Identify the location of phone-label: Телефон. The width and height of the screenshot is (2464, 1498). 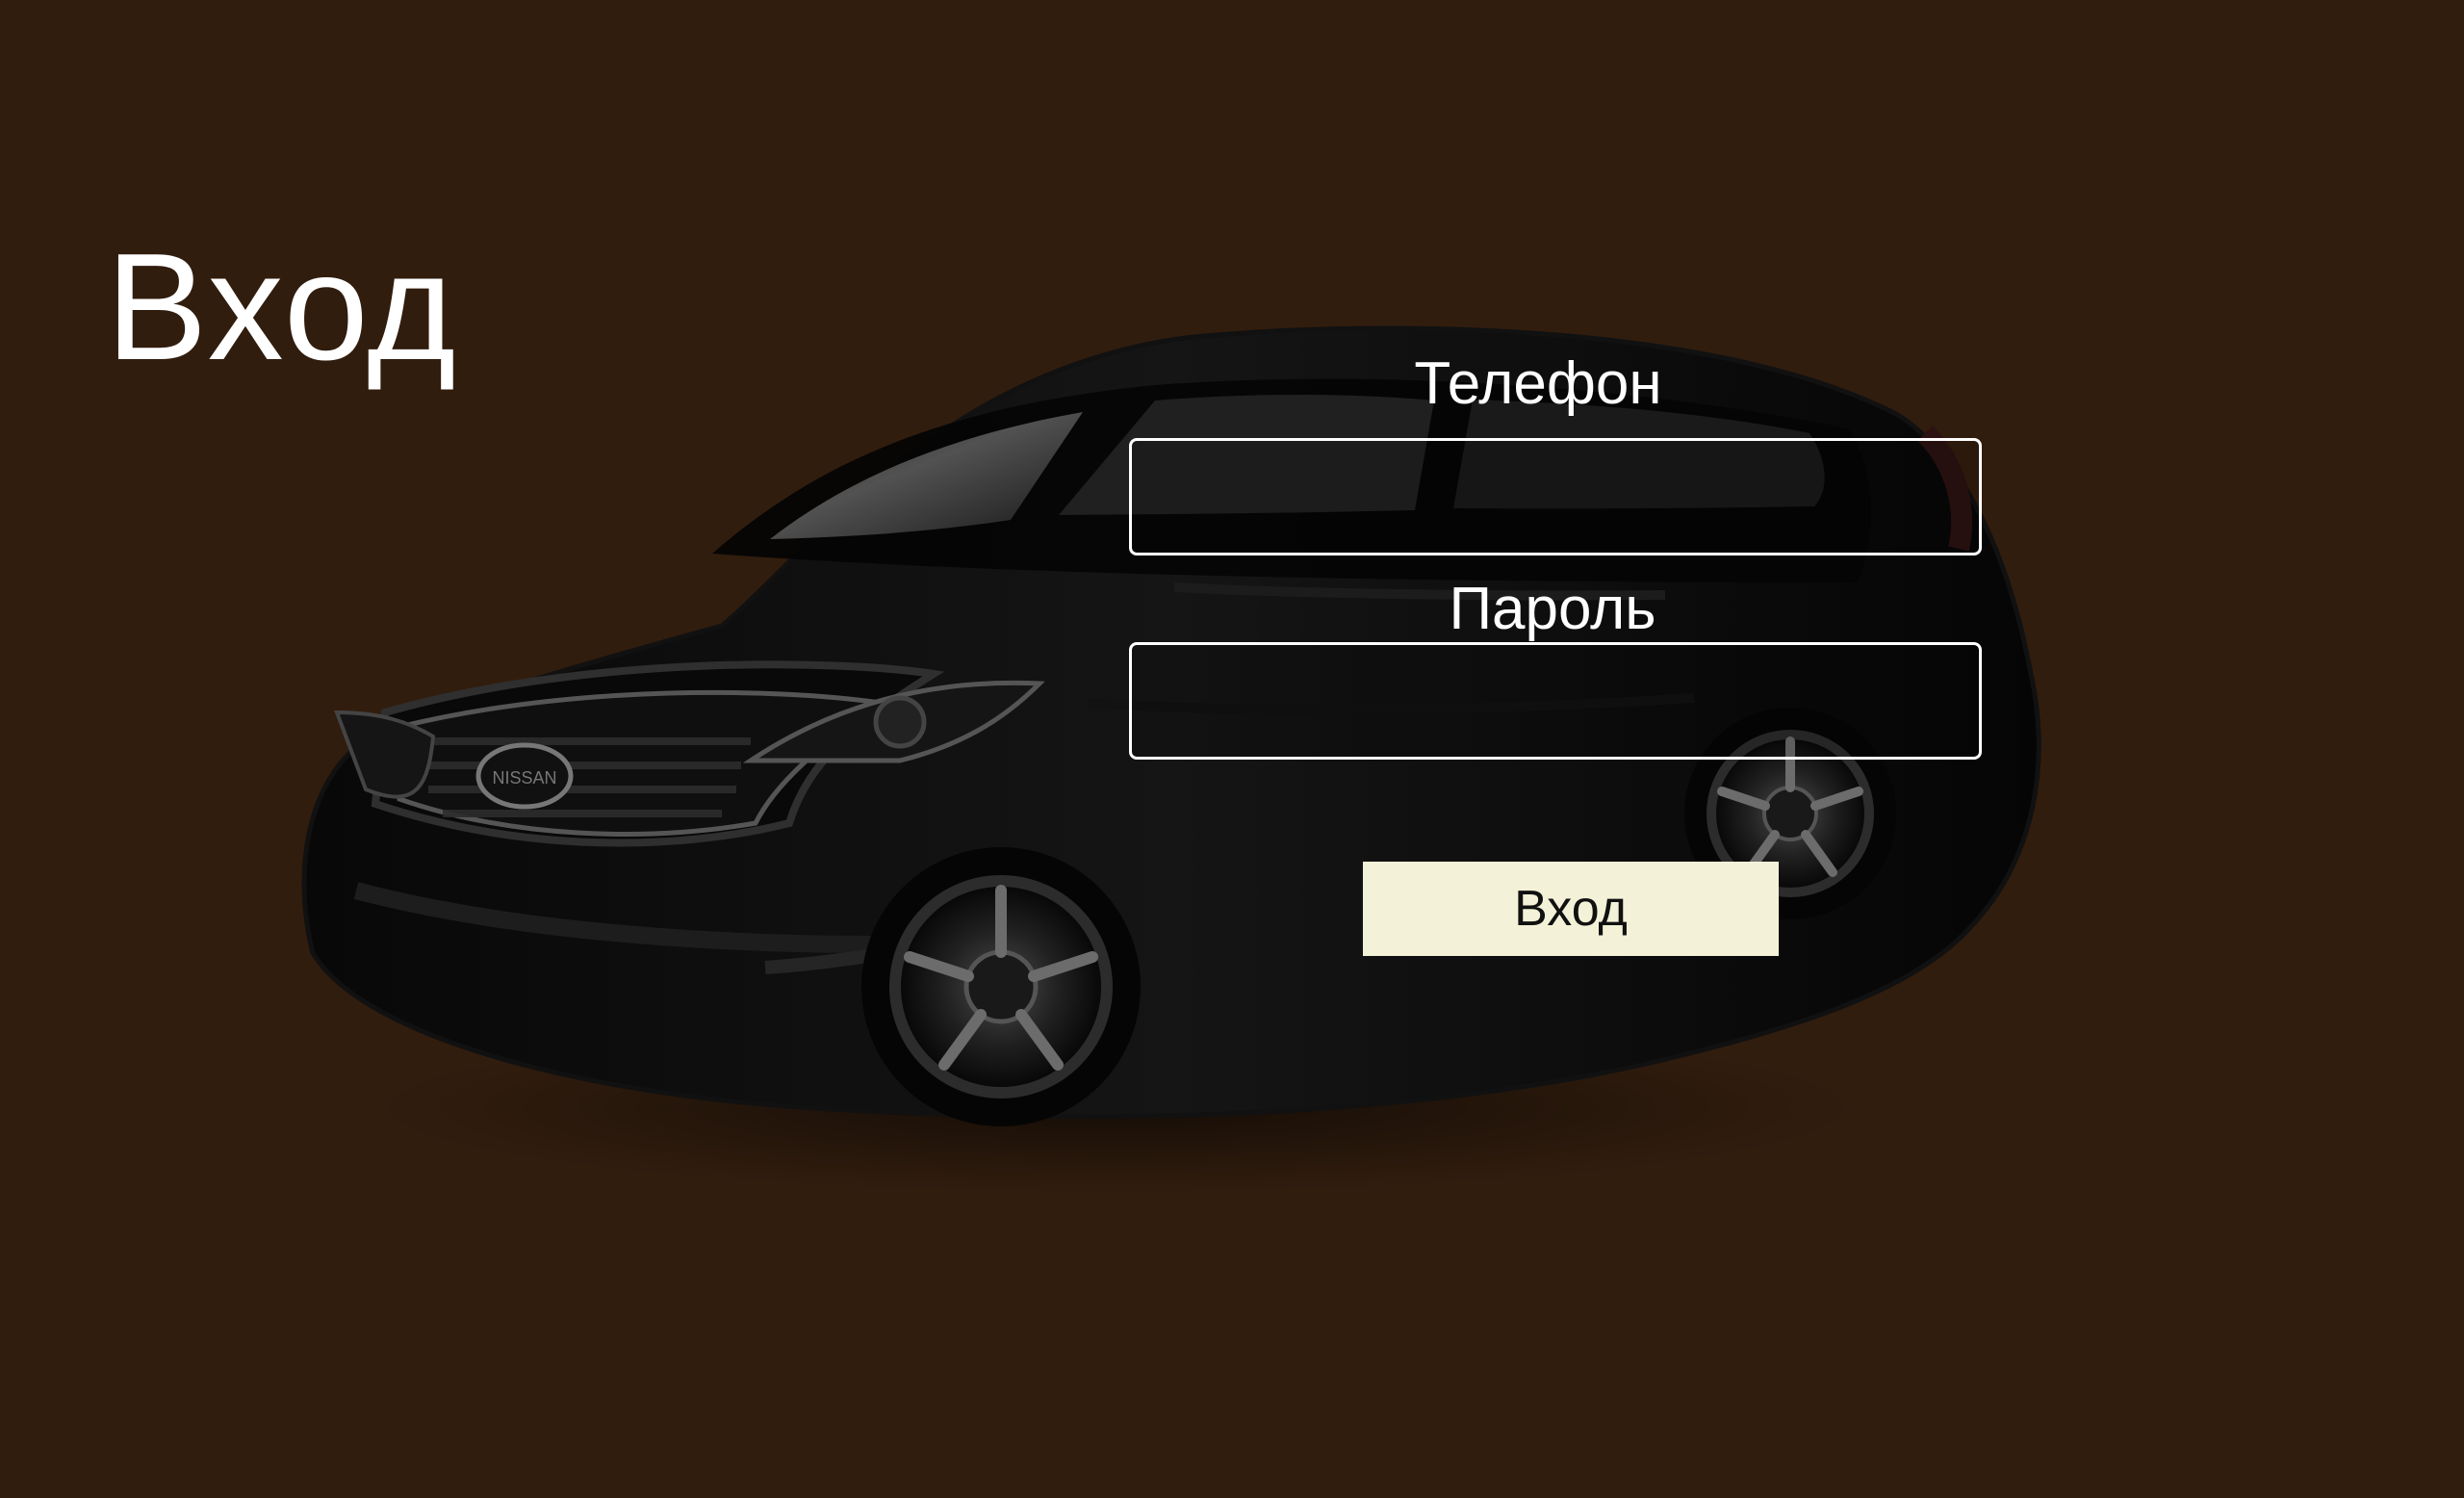
(1538, 384).